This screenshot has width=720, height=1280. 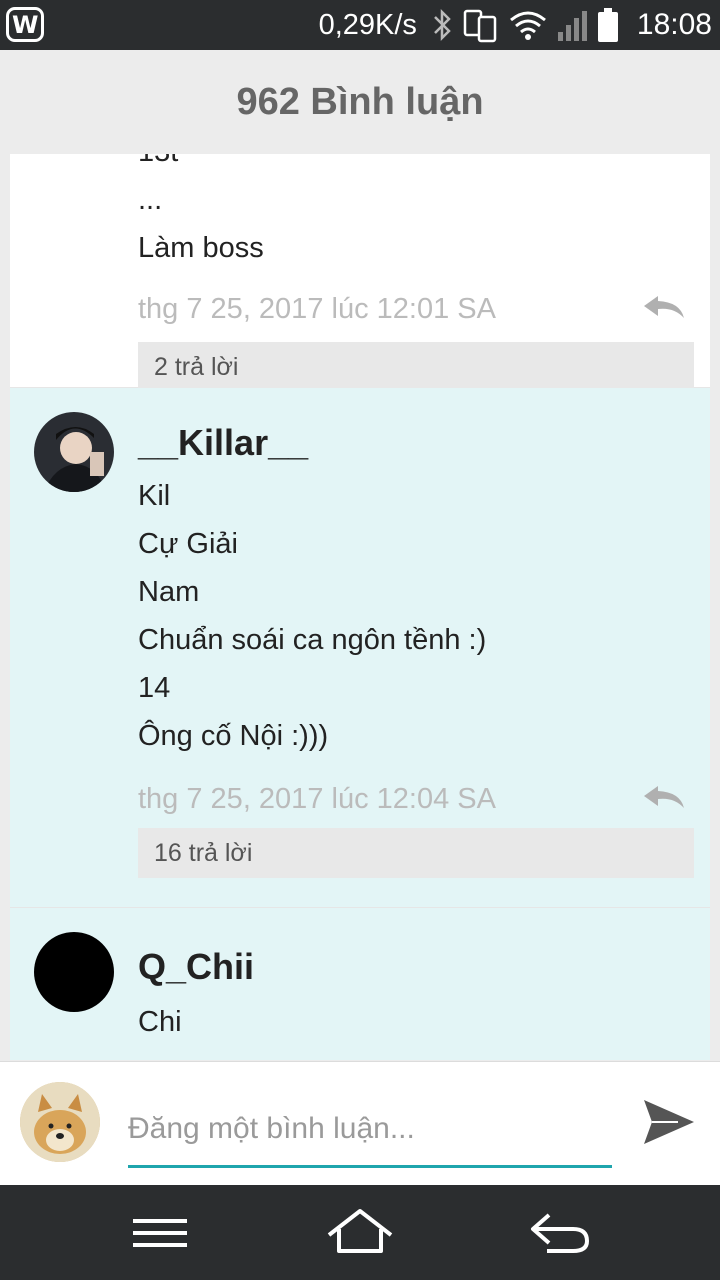 What do you see at coordinates (416, 967) in the screenshot?
I see `comment-author: Q_Chii` at bounding box center [416, 967].